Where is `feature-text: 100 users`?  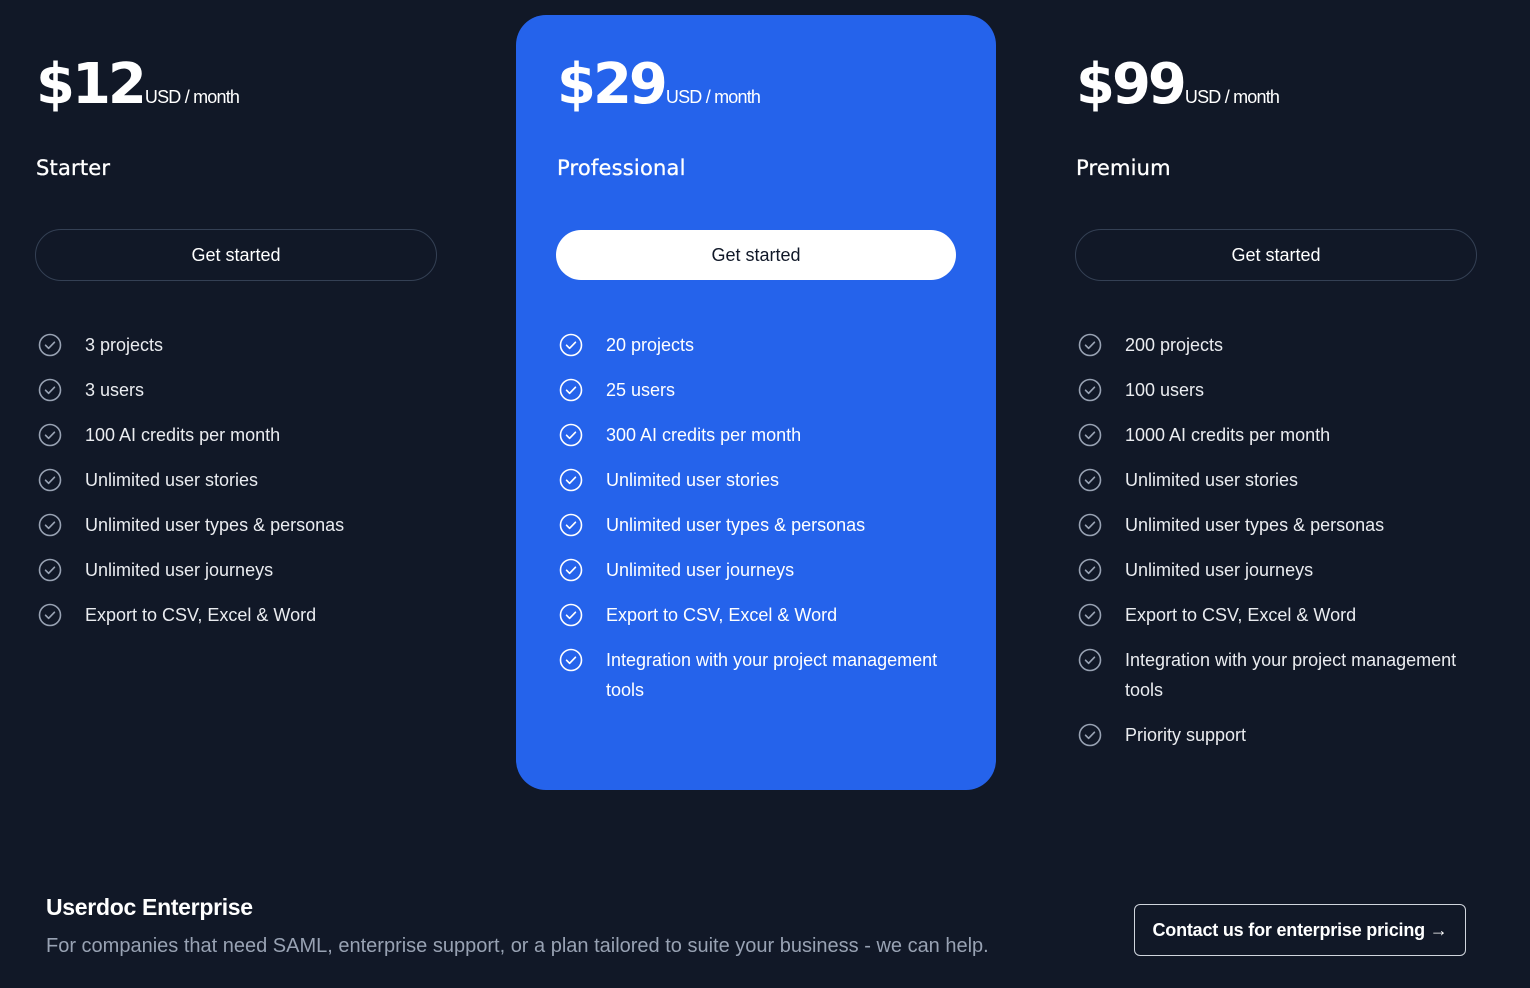 feature-text: 100 users is located at coordinates (1165, 390).